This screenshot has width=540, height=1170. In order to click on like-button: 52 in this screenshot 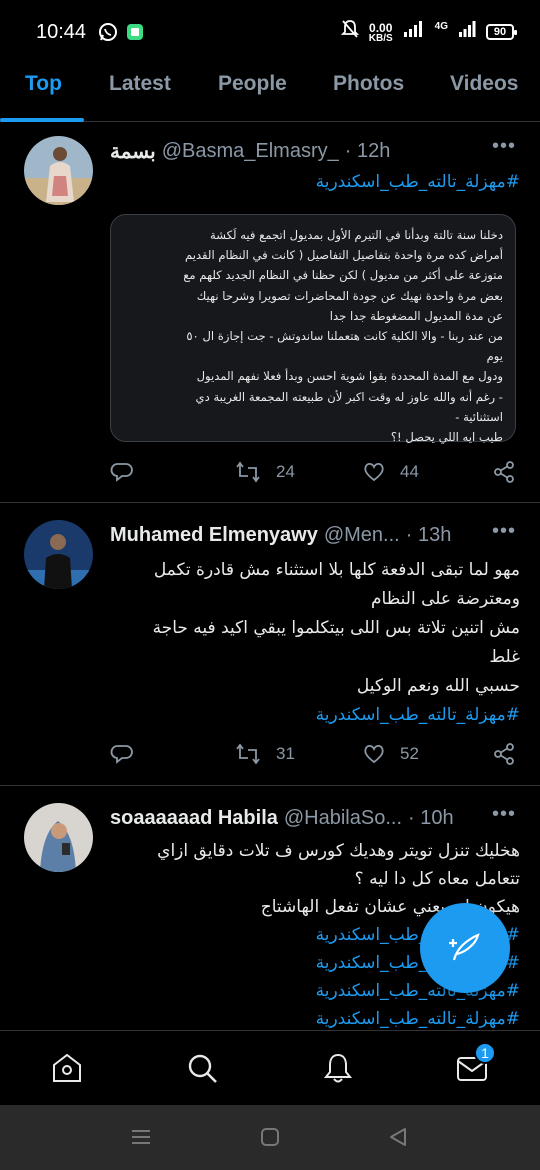, I will do `click(390, 754)`.